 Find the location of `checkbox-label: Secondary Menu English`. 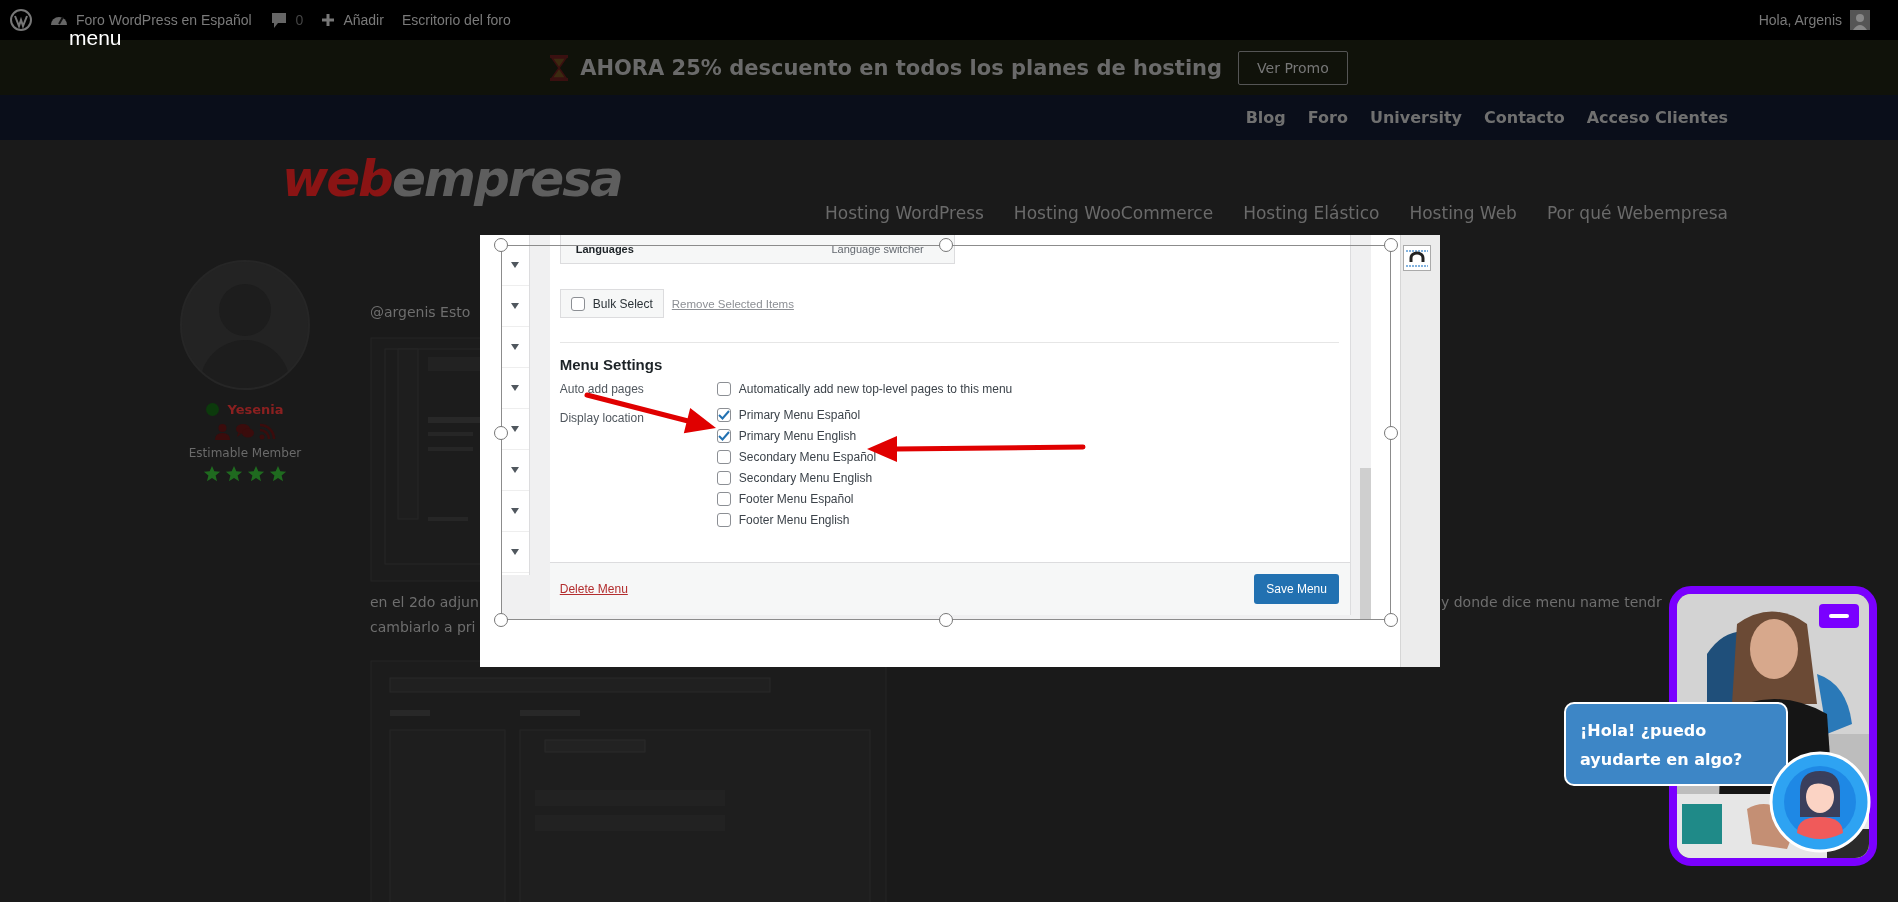

checkbox-label: Secondary Menu English is located at coordinates (805, 478).